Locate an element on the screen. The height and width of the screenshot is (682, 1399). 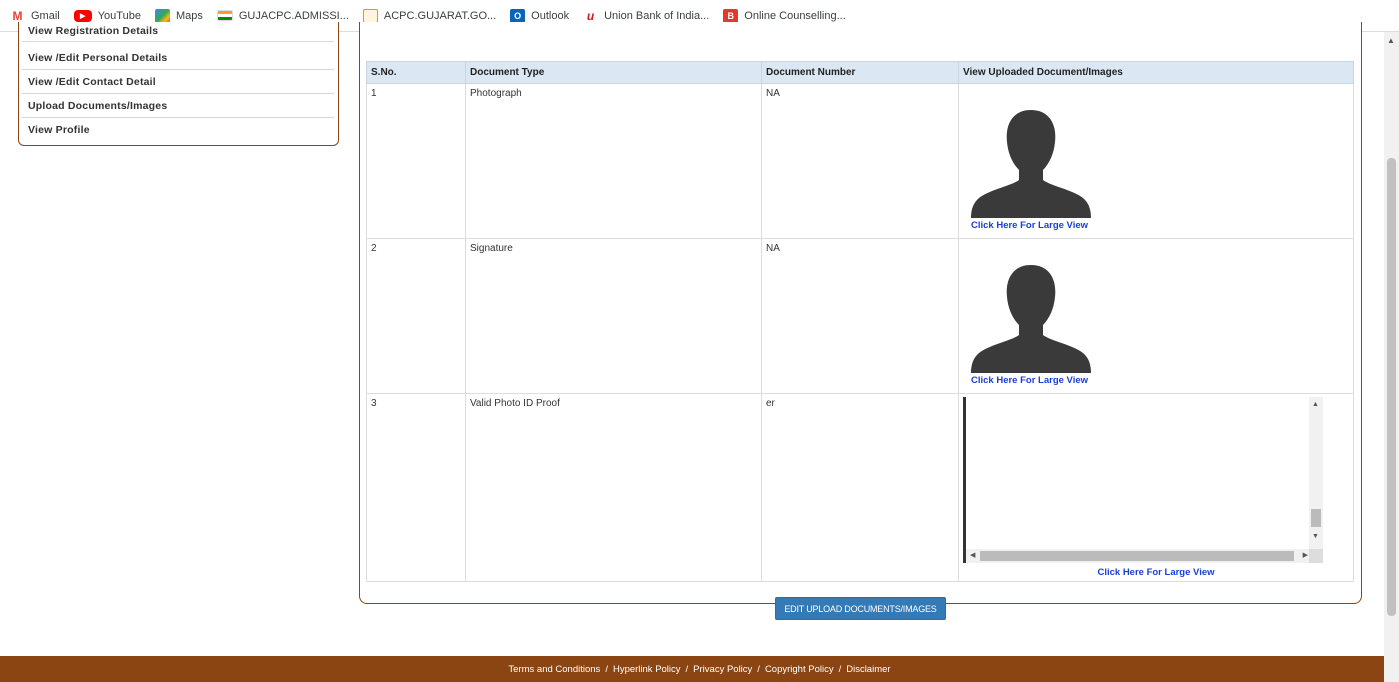
column-header-document-number: Document Number is located at coordinates (860, 72).